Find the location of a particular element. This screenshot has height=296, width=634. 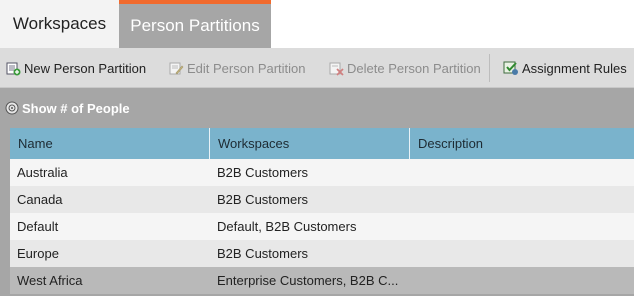

edit-person-partition-button: Edit Person Partition is located at coordinates (237, 68).